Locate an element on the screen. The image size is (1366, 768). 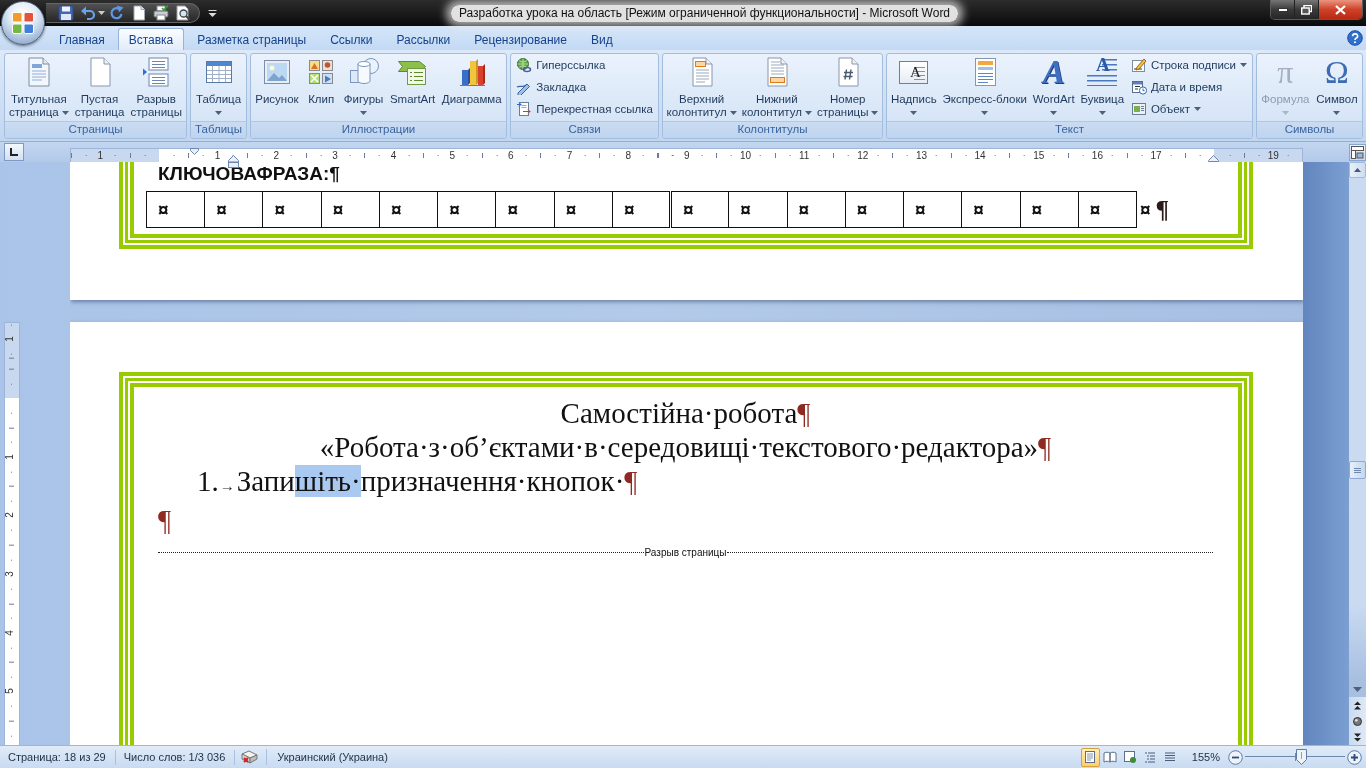
zoom-out-icon is located at coordinates (1235, 757).